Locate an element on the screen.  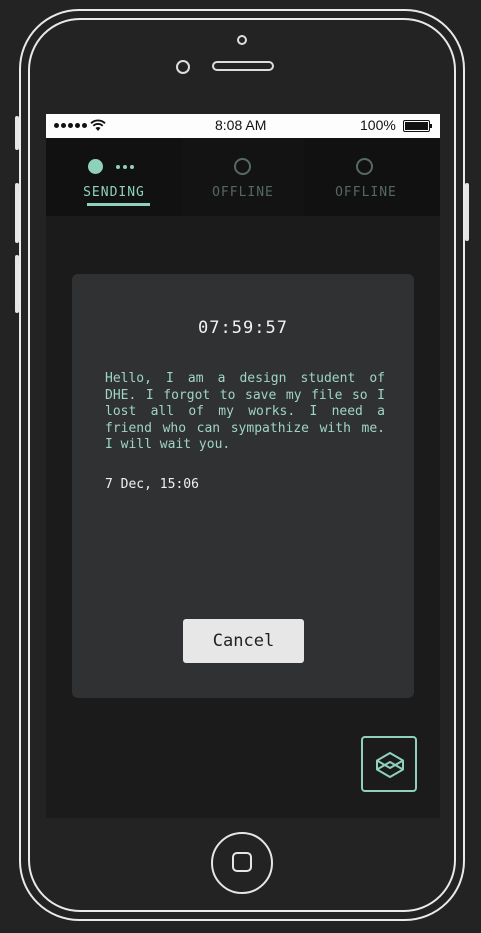
battery-icon is located at coordinates (416, 126).